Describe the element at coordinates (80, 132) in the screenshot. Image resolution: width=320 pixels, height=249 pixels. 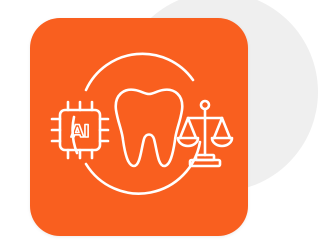
I see `chip-label: AI` at that location.